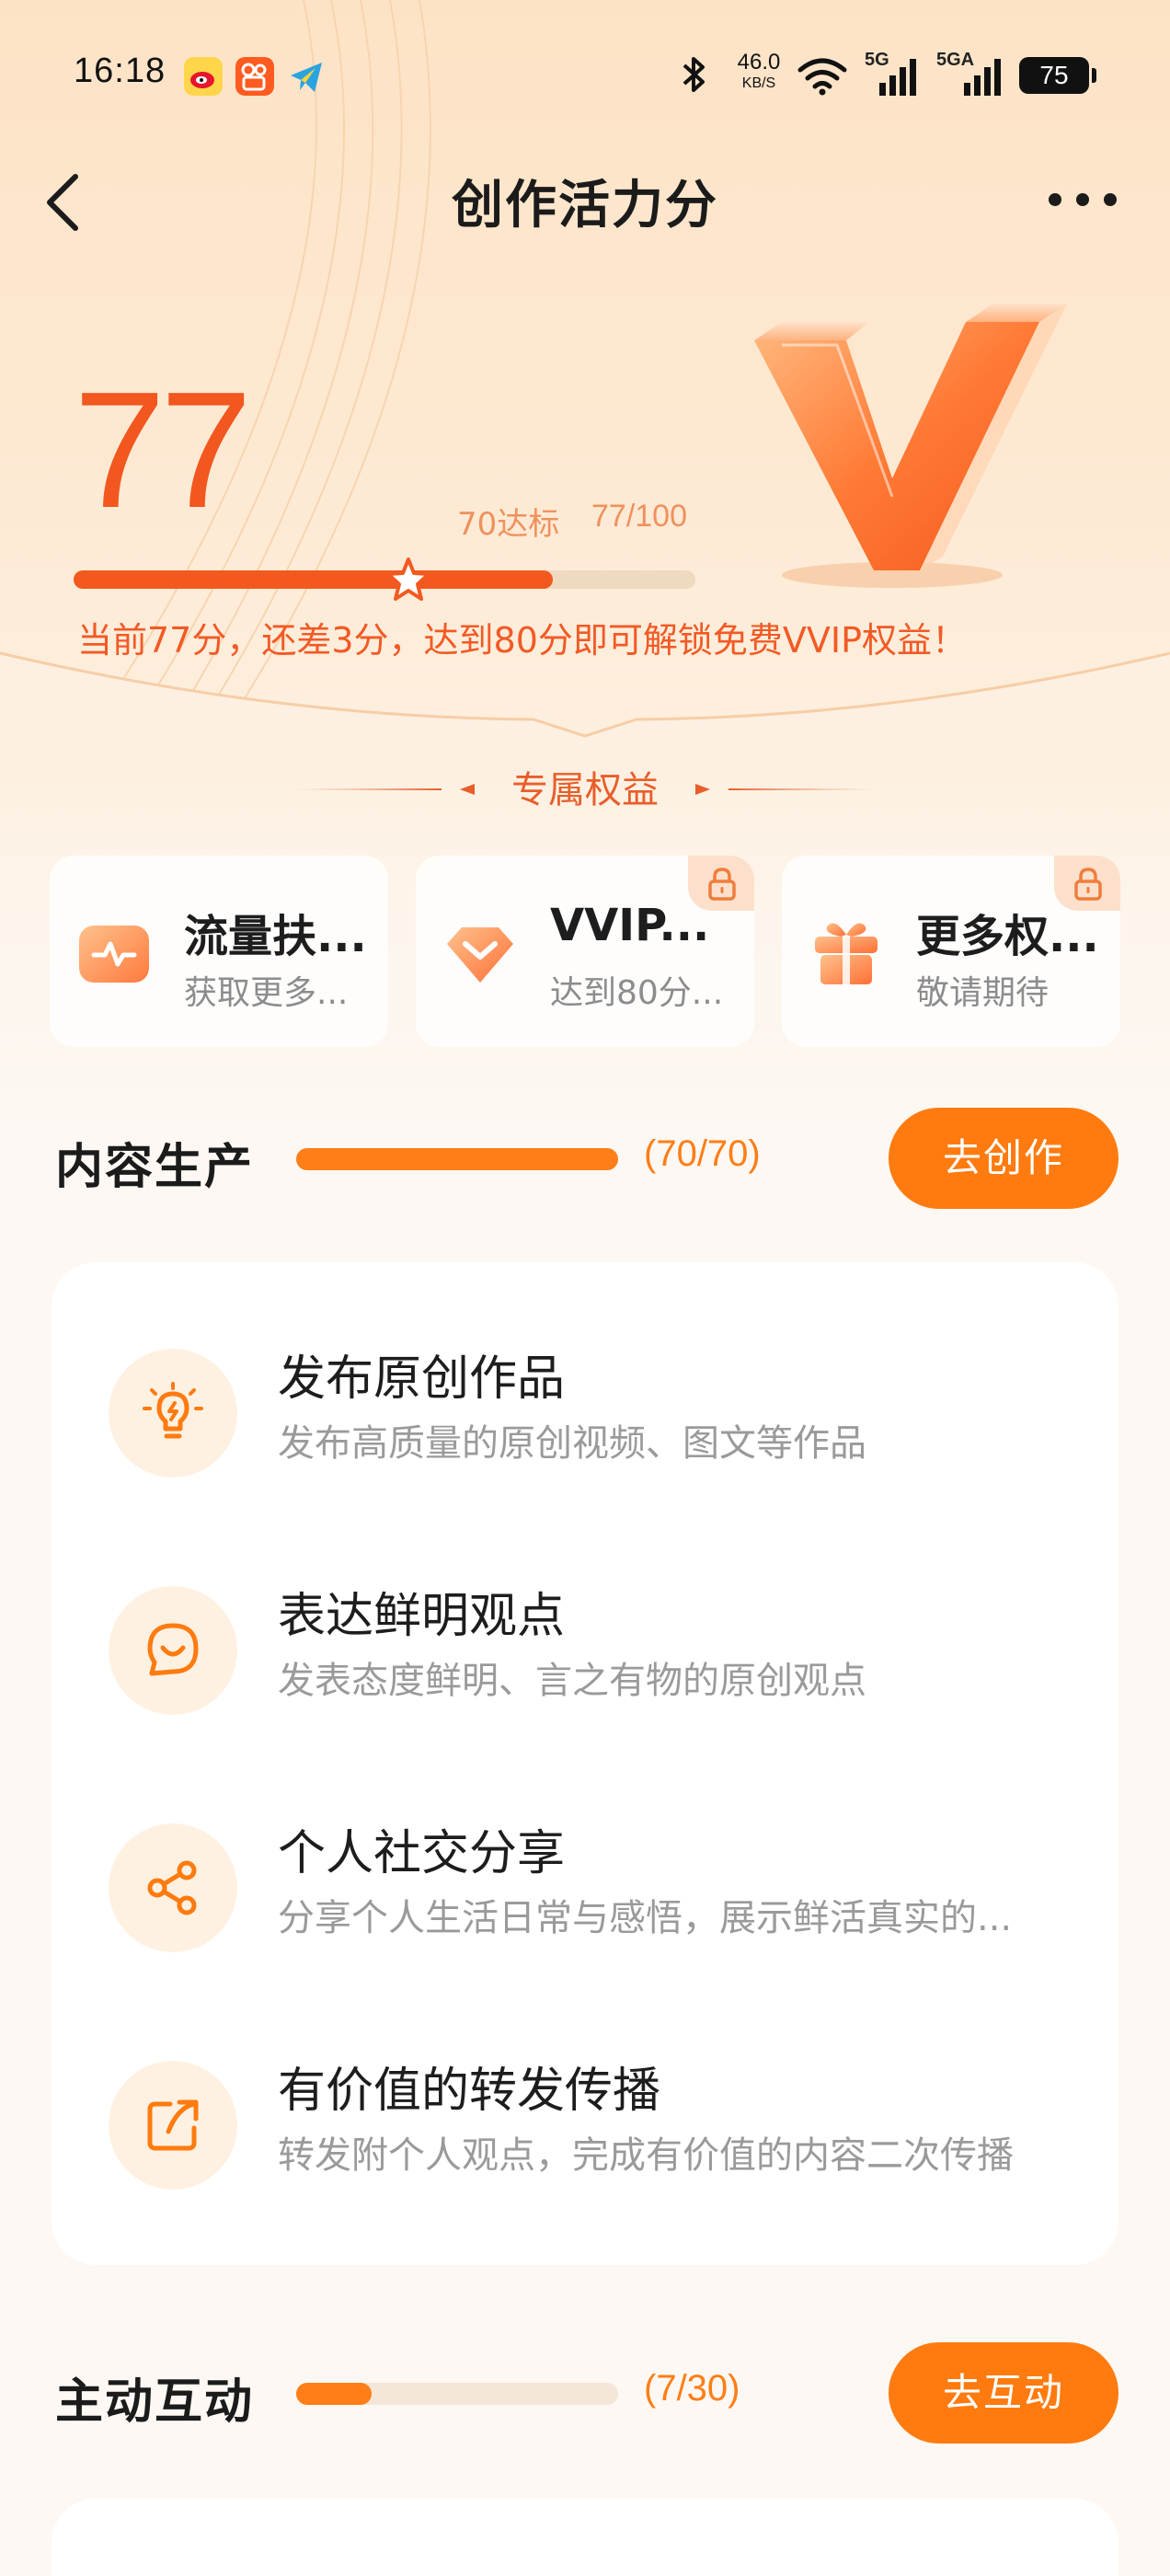  I want to click on vvip-diamond-icon, so click(480, 955).